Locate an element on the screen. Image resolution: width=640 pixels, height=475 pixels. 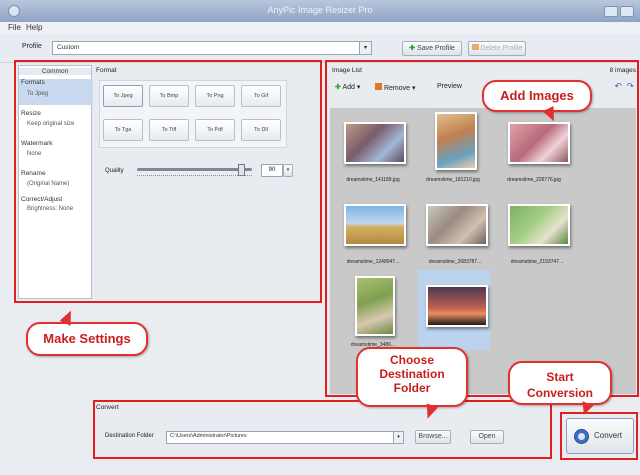
chevron-down-icon: ▾ is located at coordinates (365, 48).